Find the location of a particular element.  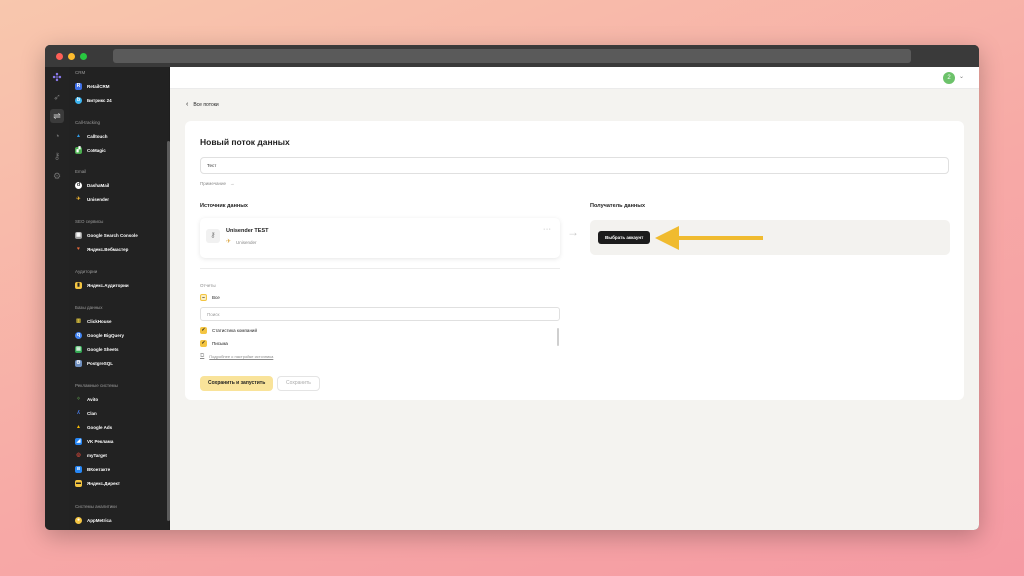

page-title: Новый поток данных is located at coordinates (245, 142).